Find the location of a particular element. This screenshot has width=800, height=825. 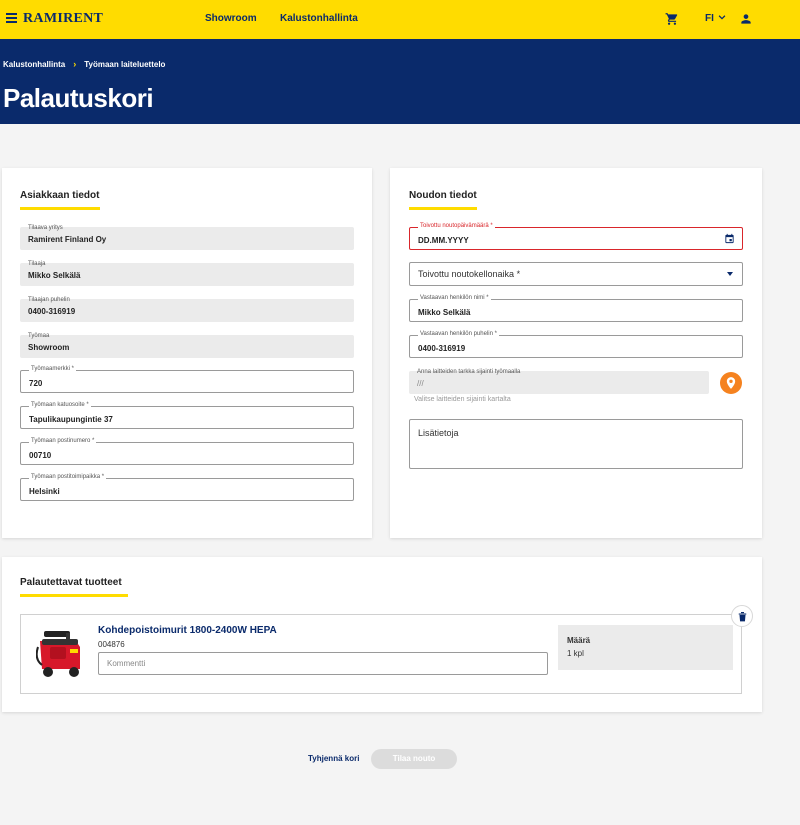

pickup-date-label: Toivottu noutopäivämäärä * is located at coordinates (456, 226).